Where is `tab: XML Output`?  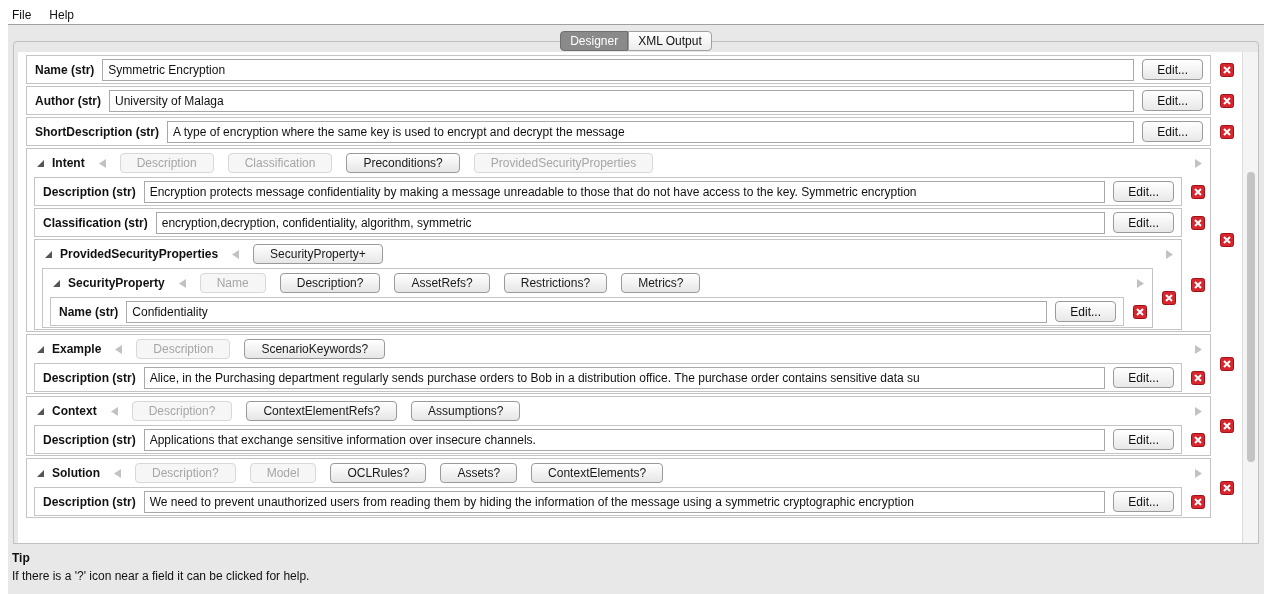 tab: XML Output is located at coordinates (670, 41).